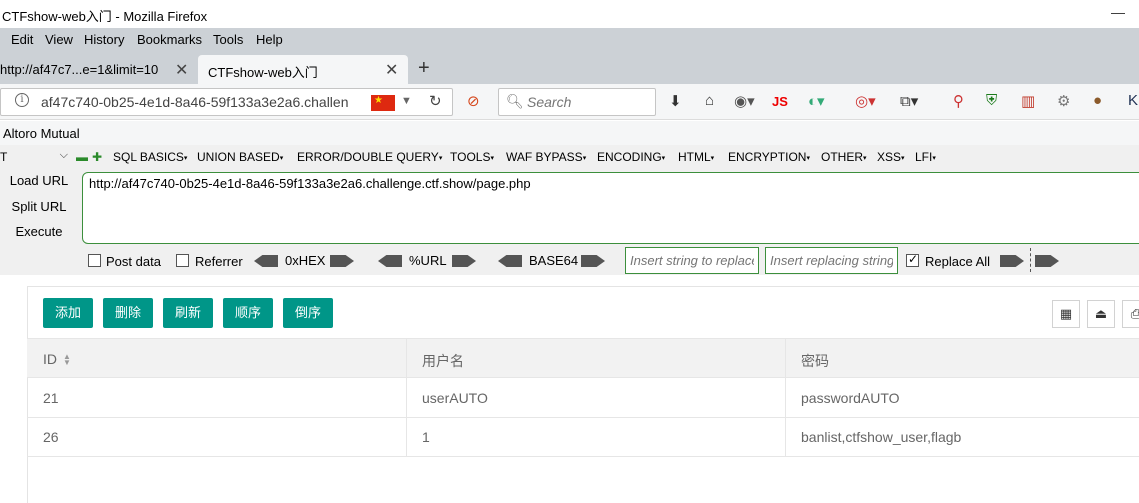 This screenshot has height=503, width=1139. I want to click on cell-username: 1, so click(426, 437).